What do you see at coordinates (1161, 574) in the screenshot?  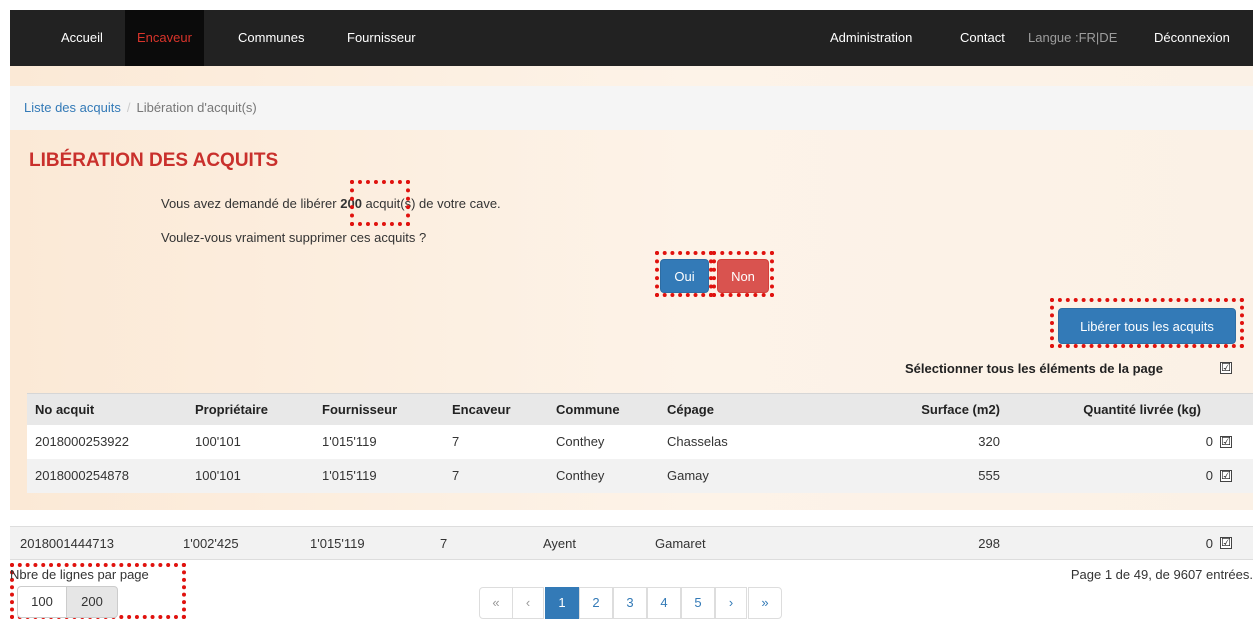 I see `page-info: Page 1 de 49, de 9607 entrées.` at bounding box center [1161, 574].